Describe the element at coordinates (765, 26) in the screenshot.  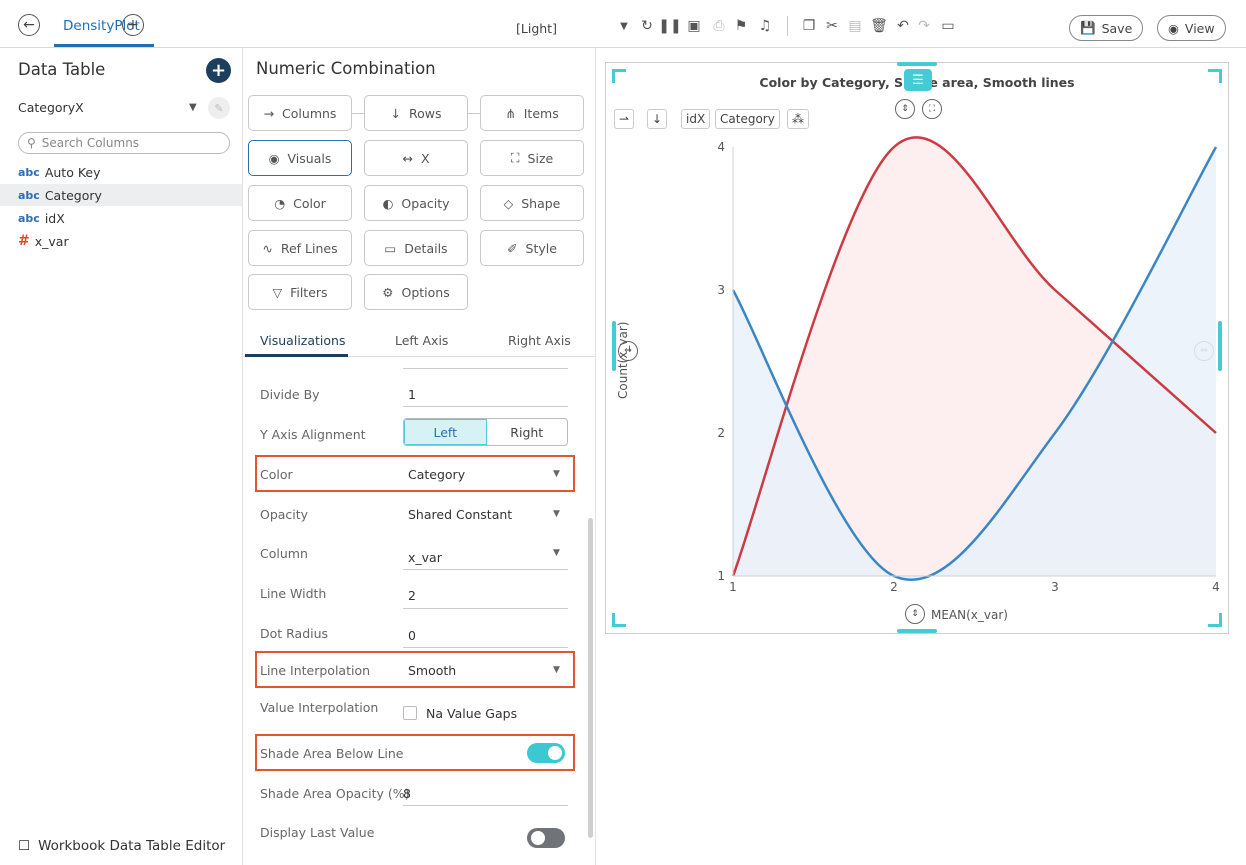
I see `alert-bell-icon: ♫` at that location.